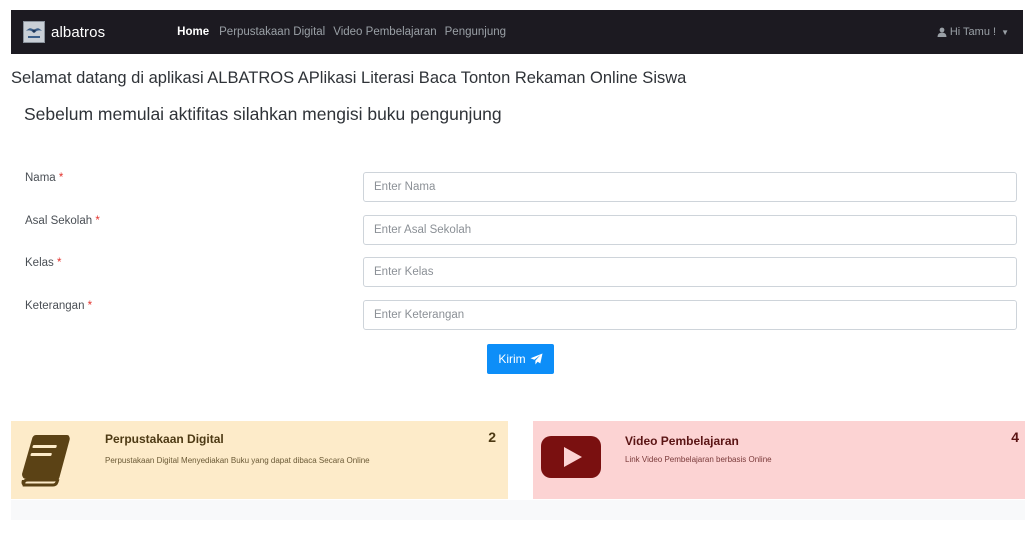 Image resolution: width=1025 pixels, height=535 pixels. Describe the element at coordinates (44, 178) in the screenshot. I see `nama-label: Nama *` at that location.